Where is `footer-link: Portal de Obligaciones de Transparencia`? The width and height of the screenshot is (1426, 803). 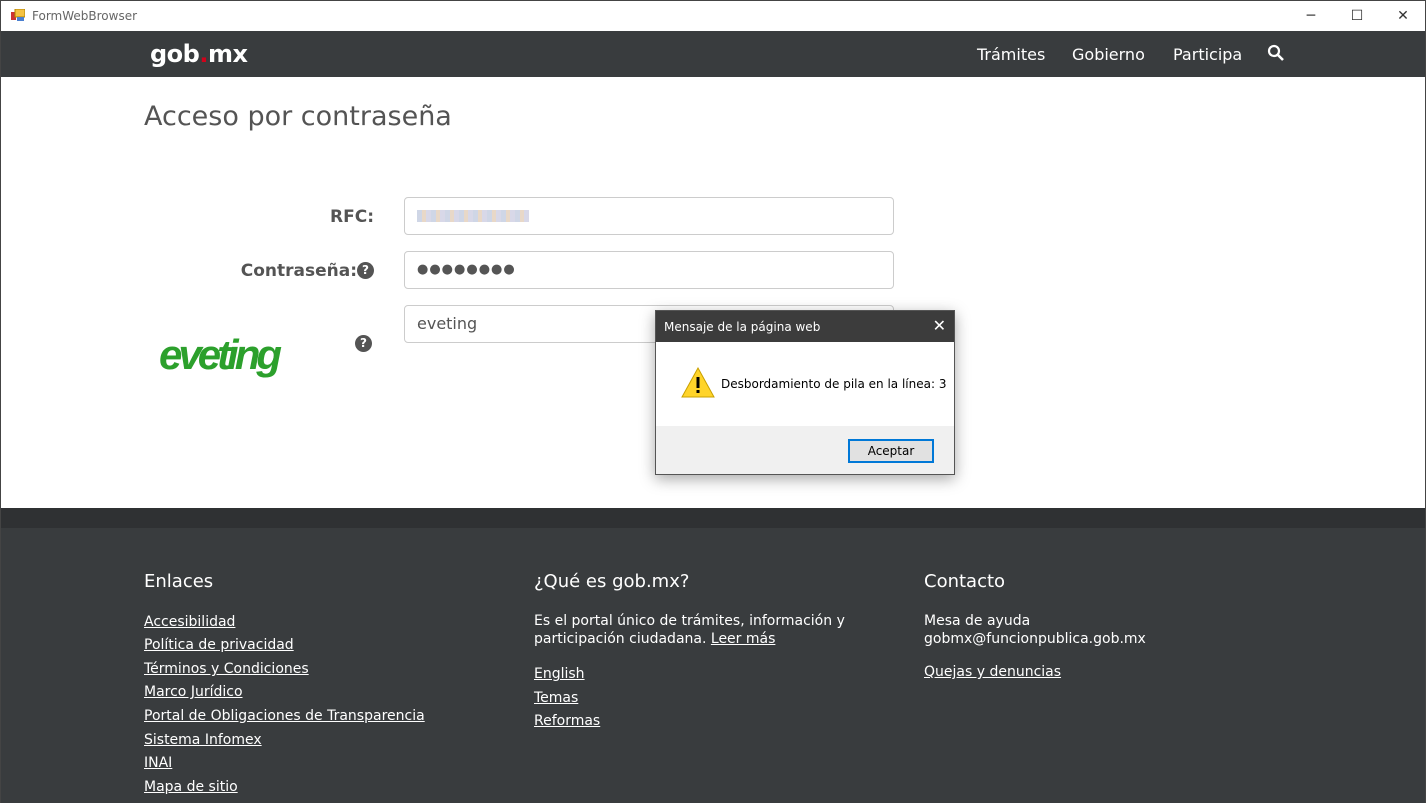
footer-link: Portal de Obligaciones de Transparencia is located at coordinates (284, 716).